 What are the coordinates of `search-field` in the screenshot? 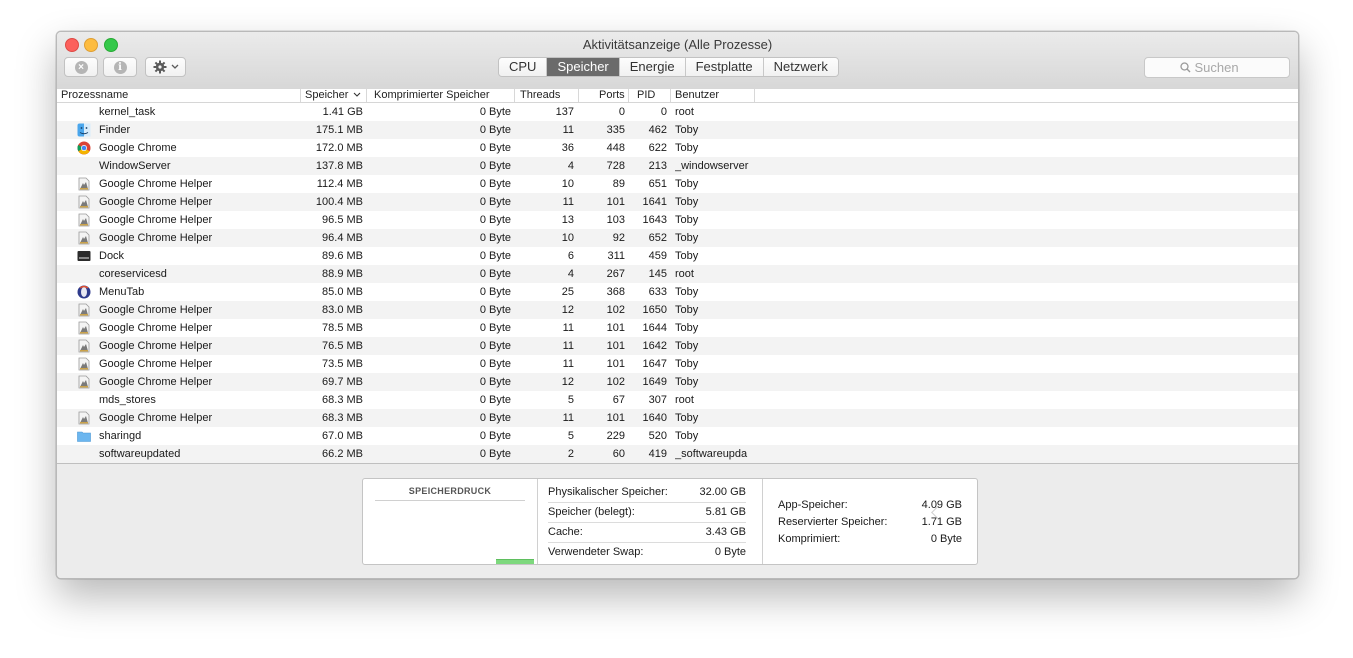 It's located at (1217, 67).